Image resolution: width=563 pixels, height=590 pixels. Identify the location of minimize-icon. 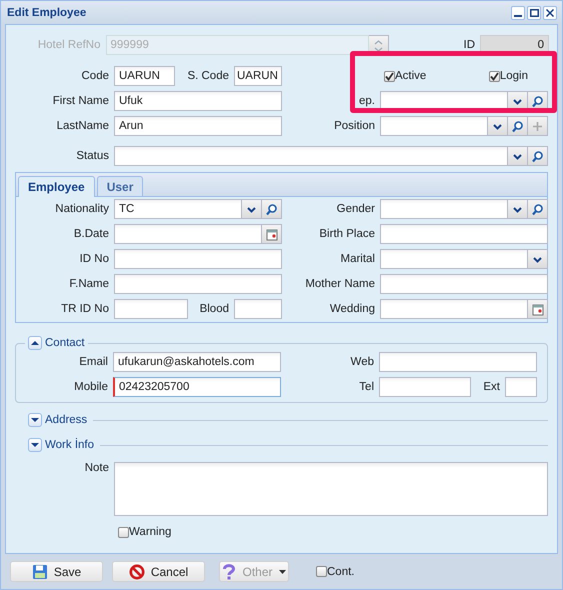
(518, 15).